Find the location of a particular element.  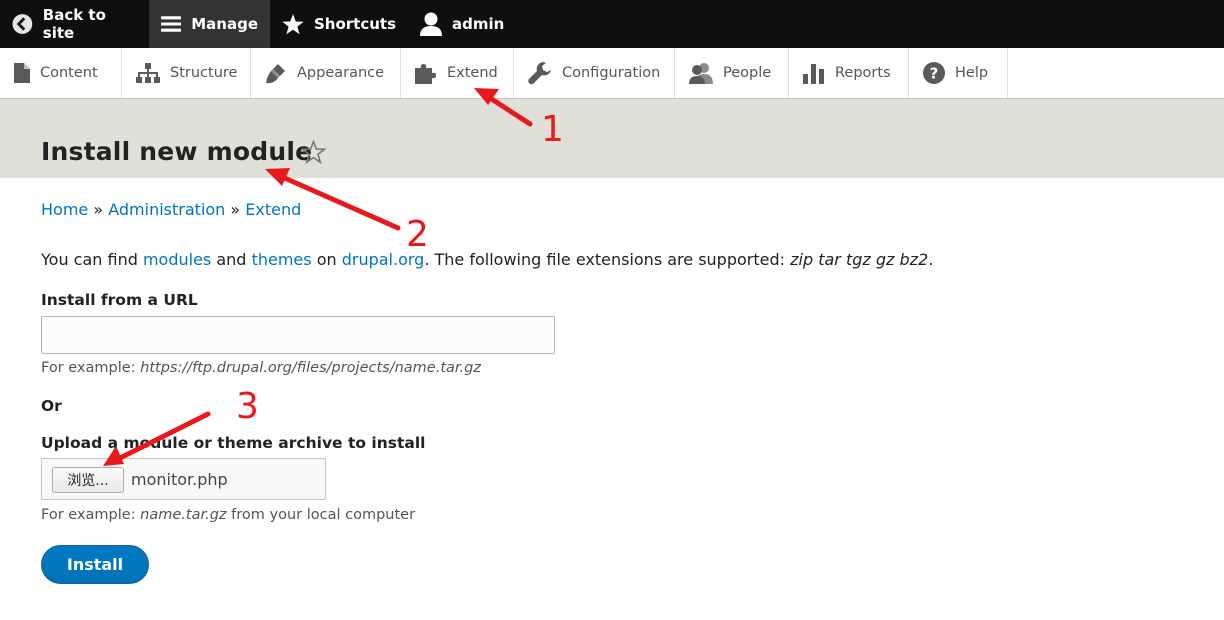

install-button: Install is located at coordinates (95, 564).